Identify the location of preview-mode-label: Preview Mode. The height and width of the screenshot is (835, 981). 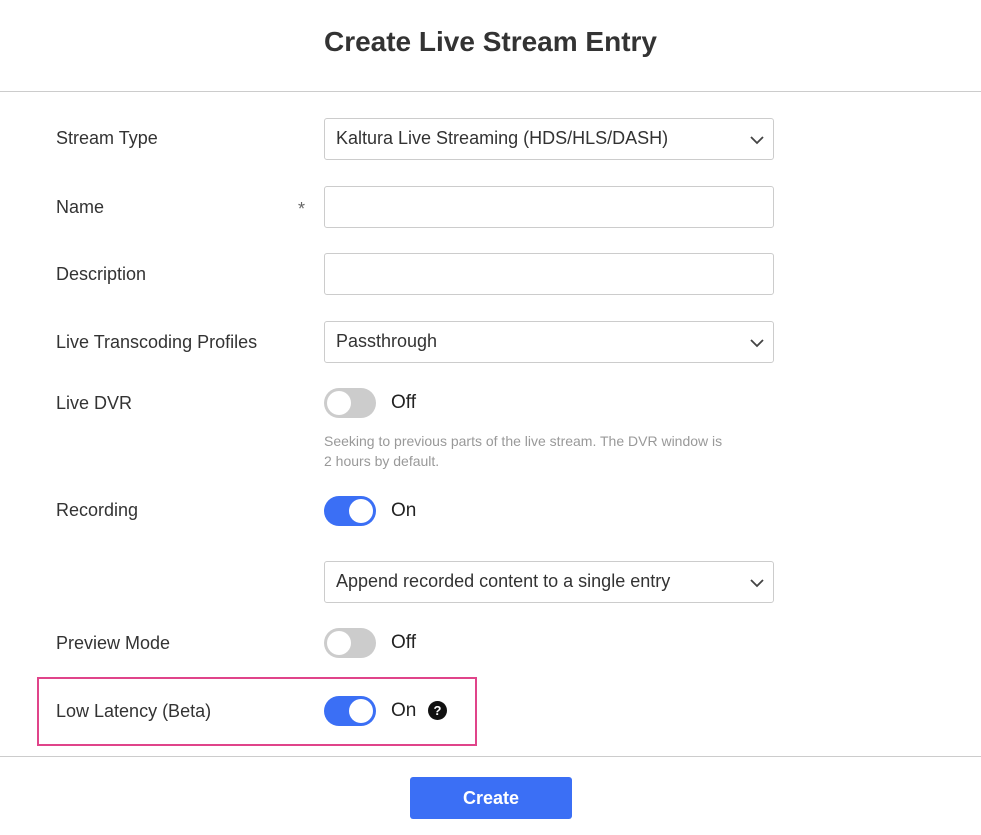
(113, 643).